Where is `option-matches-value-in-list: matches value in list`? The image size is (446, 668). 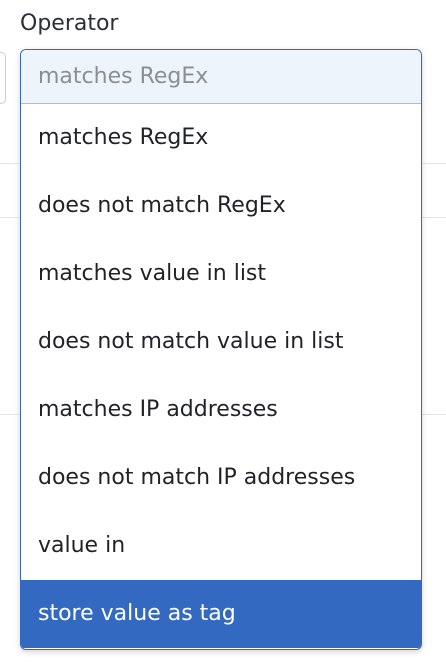 option-matches-value-in-list: matches value in list is located at coordinates (221, 274).